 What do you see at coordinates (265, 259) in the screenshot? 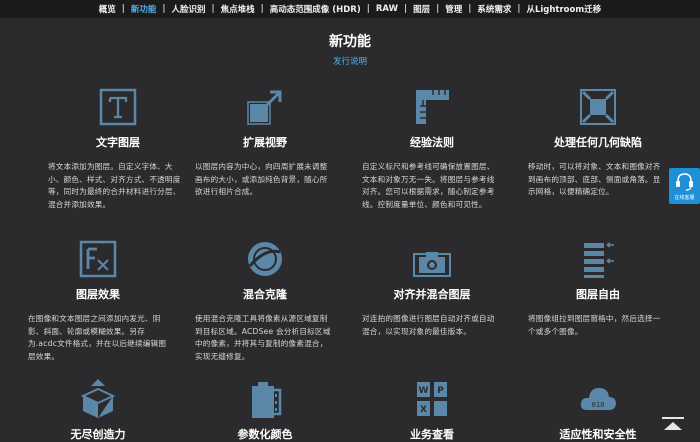
I see `blend-clone-icon` at bounding box center [265, 259].